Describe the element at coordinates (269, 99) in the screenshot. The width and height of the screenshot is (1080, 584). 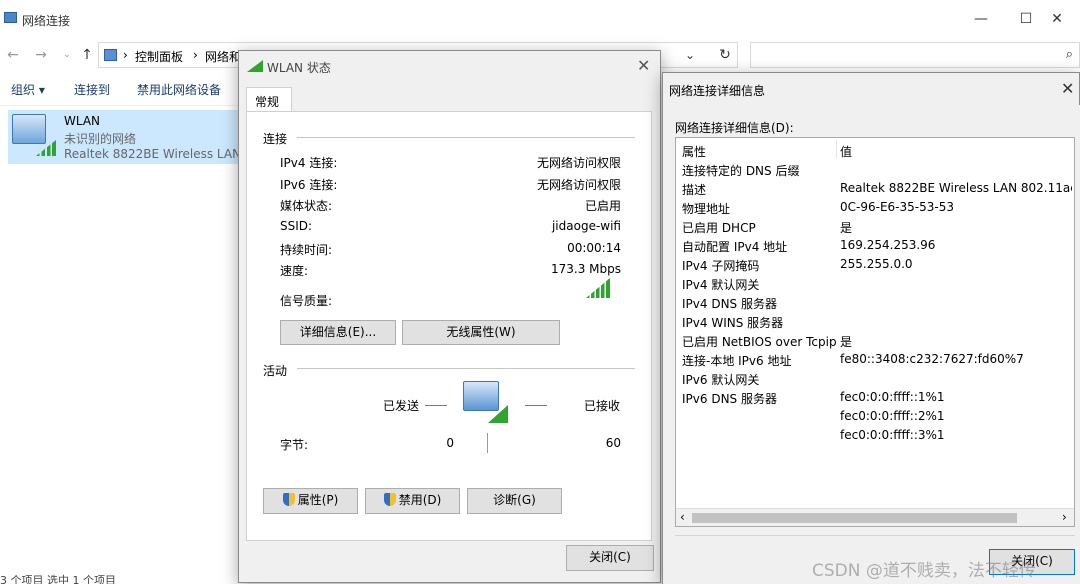
I see `tab-general: 常规` at that location.